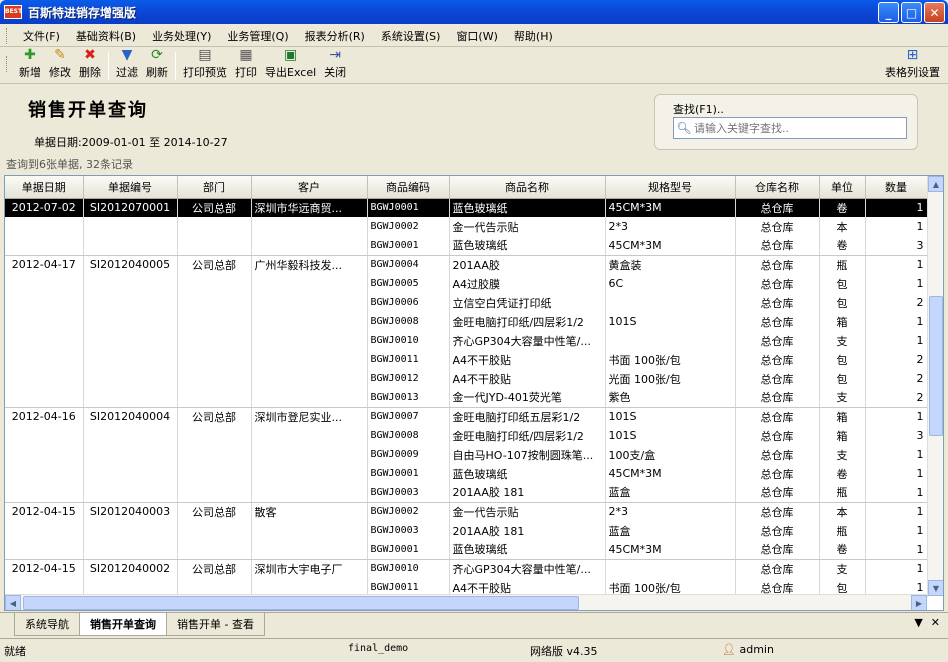 The height and width of the screenshot is (662, 948). I want to click on scroll-up-arrow-icon: ▲, so click(935, 184).